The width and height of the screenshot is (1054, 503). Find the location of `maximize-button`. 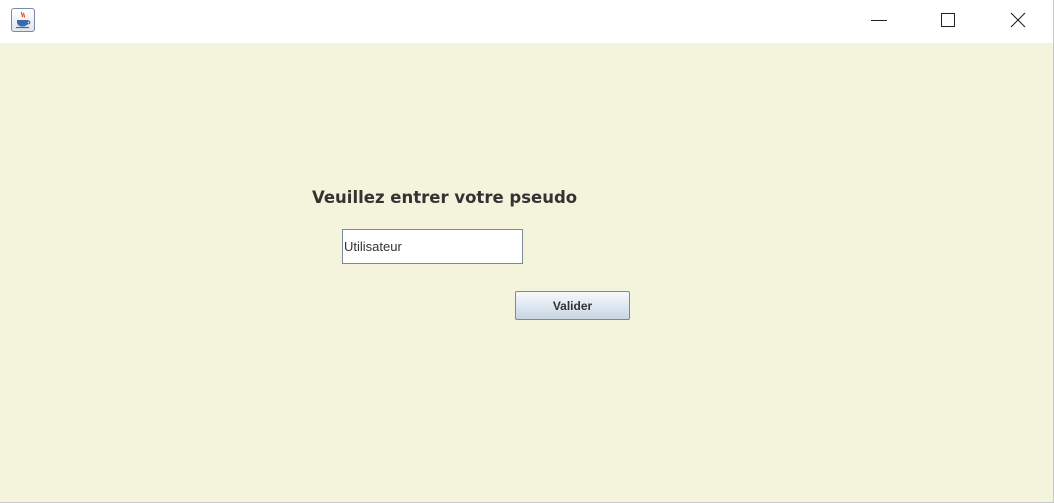

maximize-button is located at coordinates (948, 20).